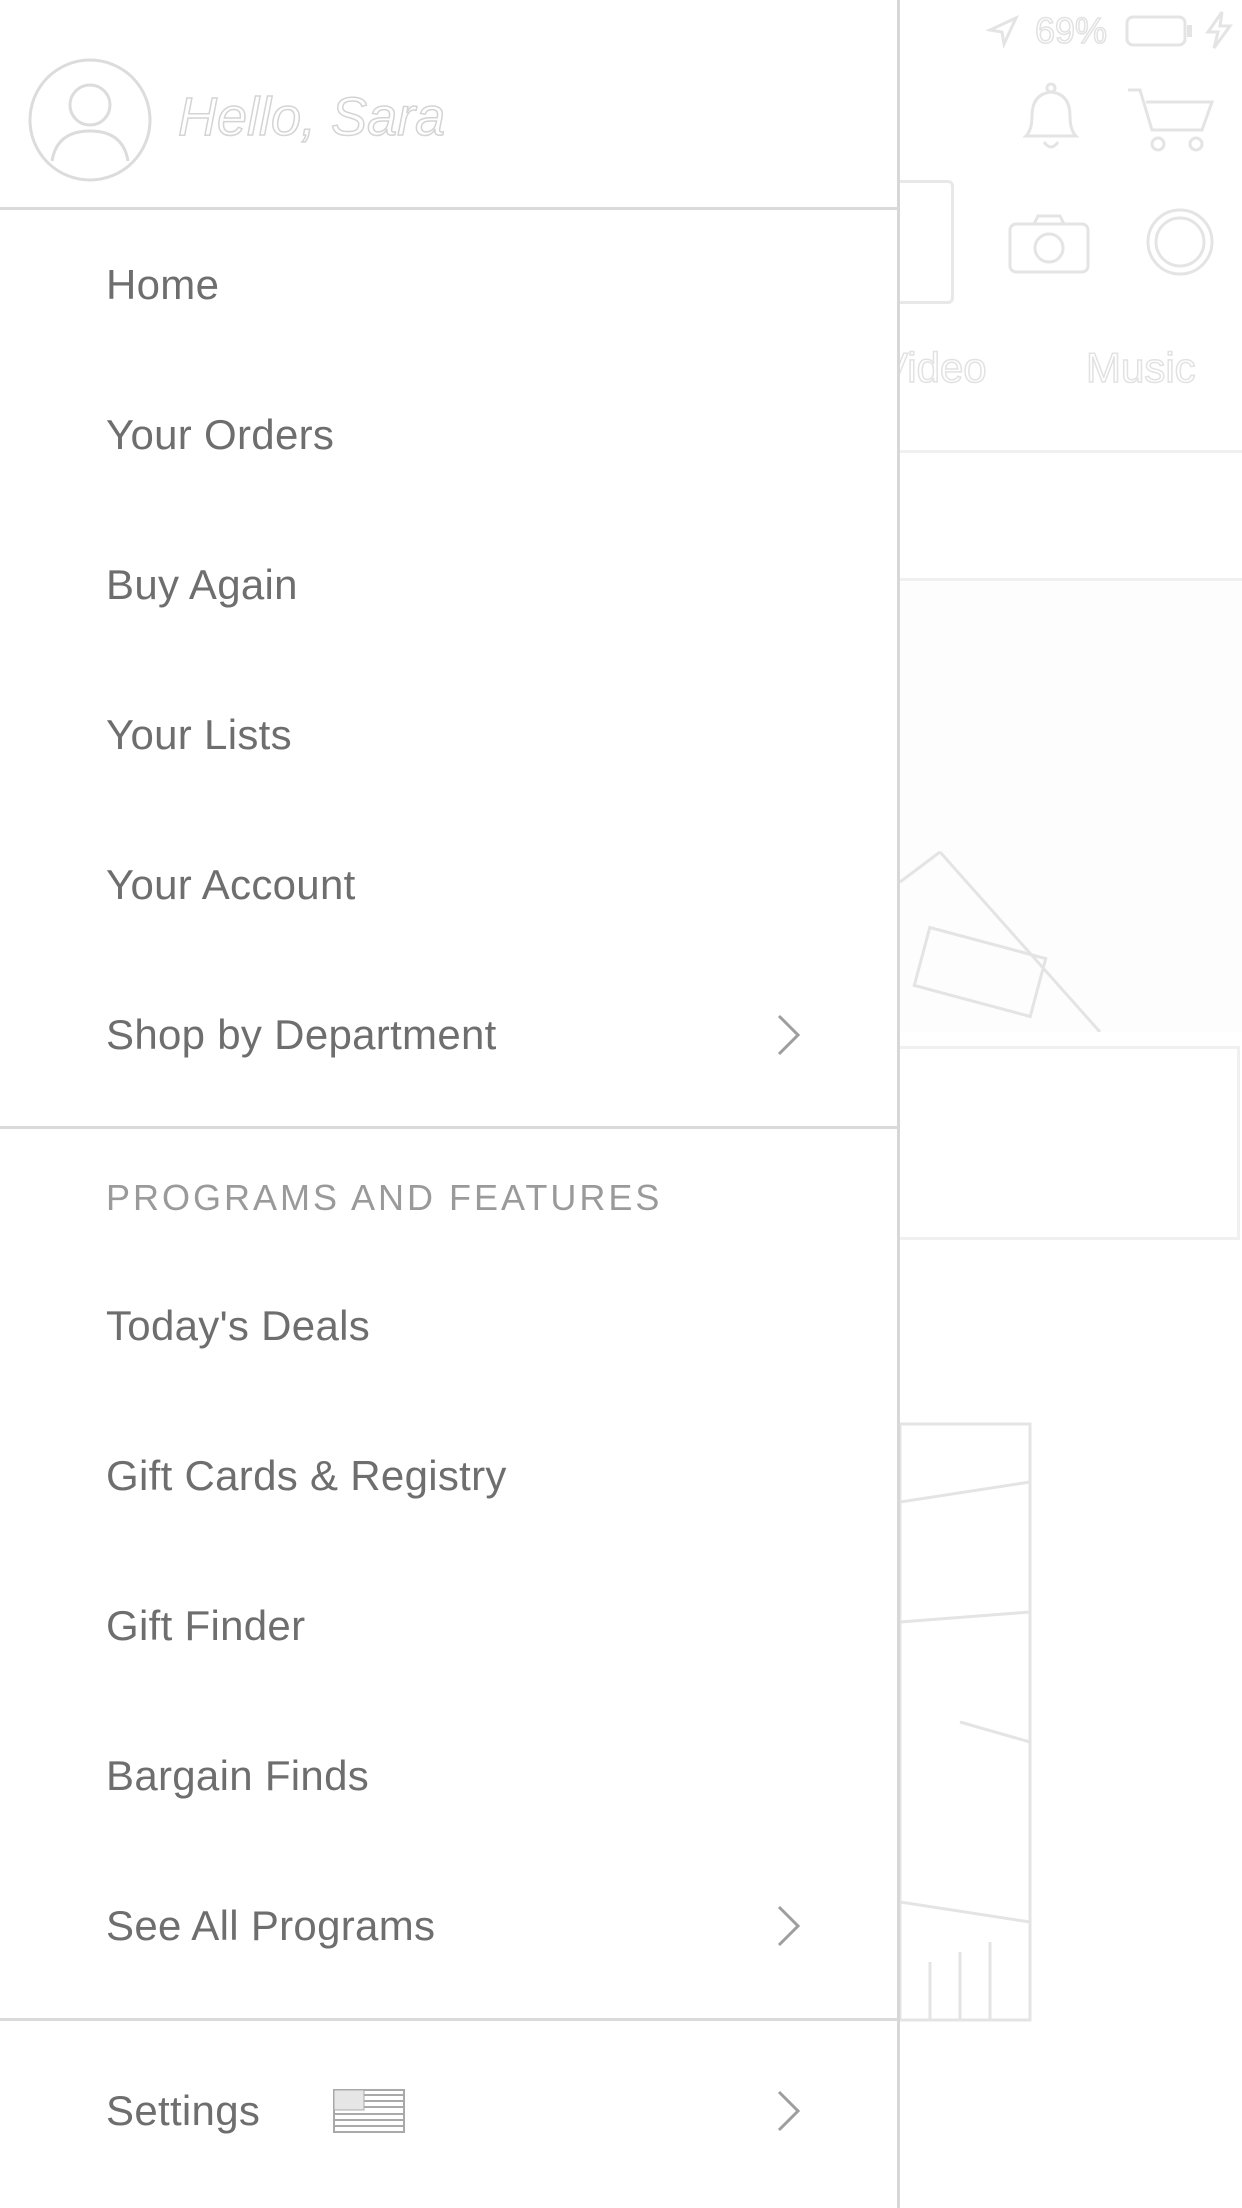 Image resolution: width=1242 pixels, height=2208 pixels. I want to click on menu-item-label: Your Orders, so click(220, 434).